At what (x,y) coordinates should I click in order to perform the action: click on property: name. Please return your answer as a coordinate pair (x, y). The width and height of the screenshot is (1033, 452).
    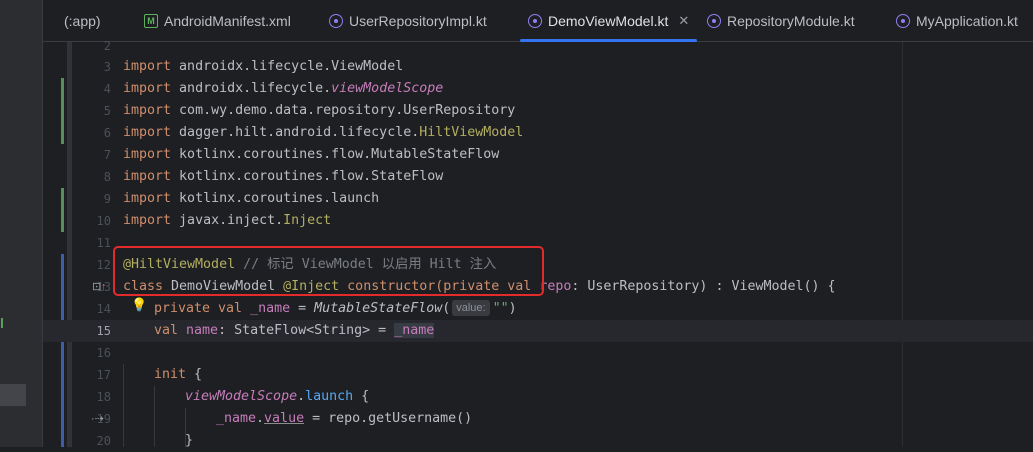
    Looking at the image, I should click on (198, 330).